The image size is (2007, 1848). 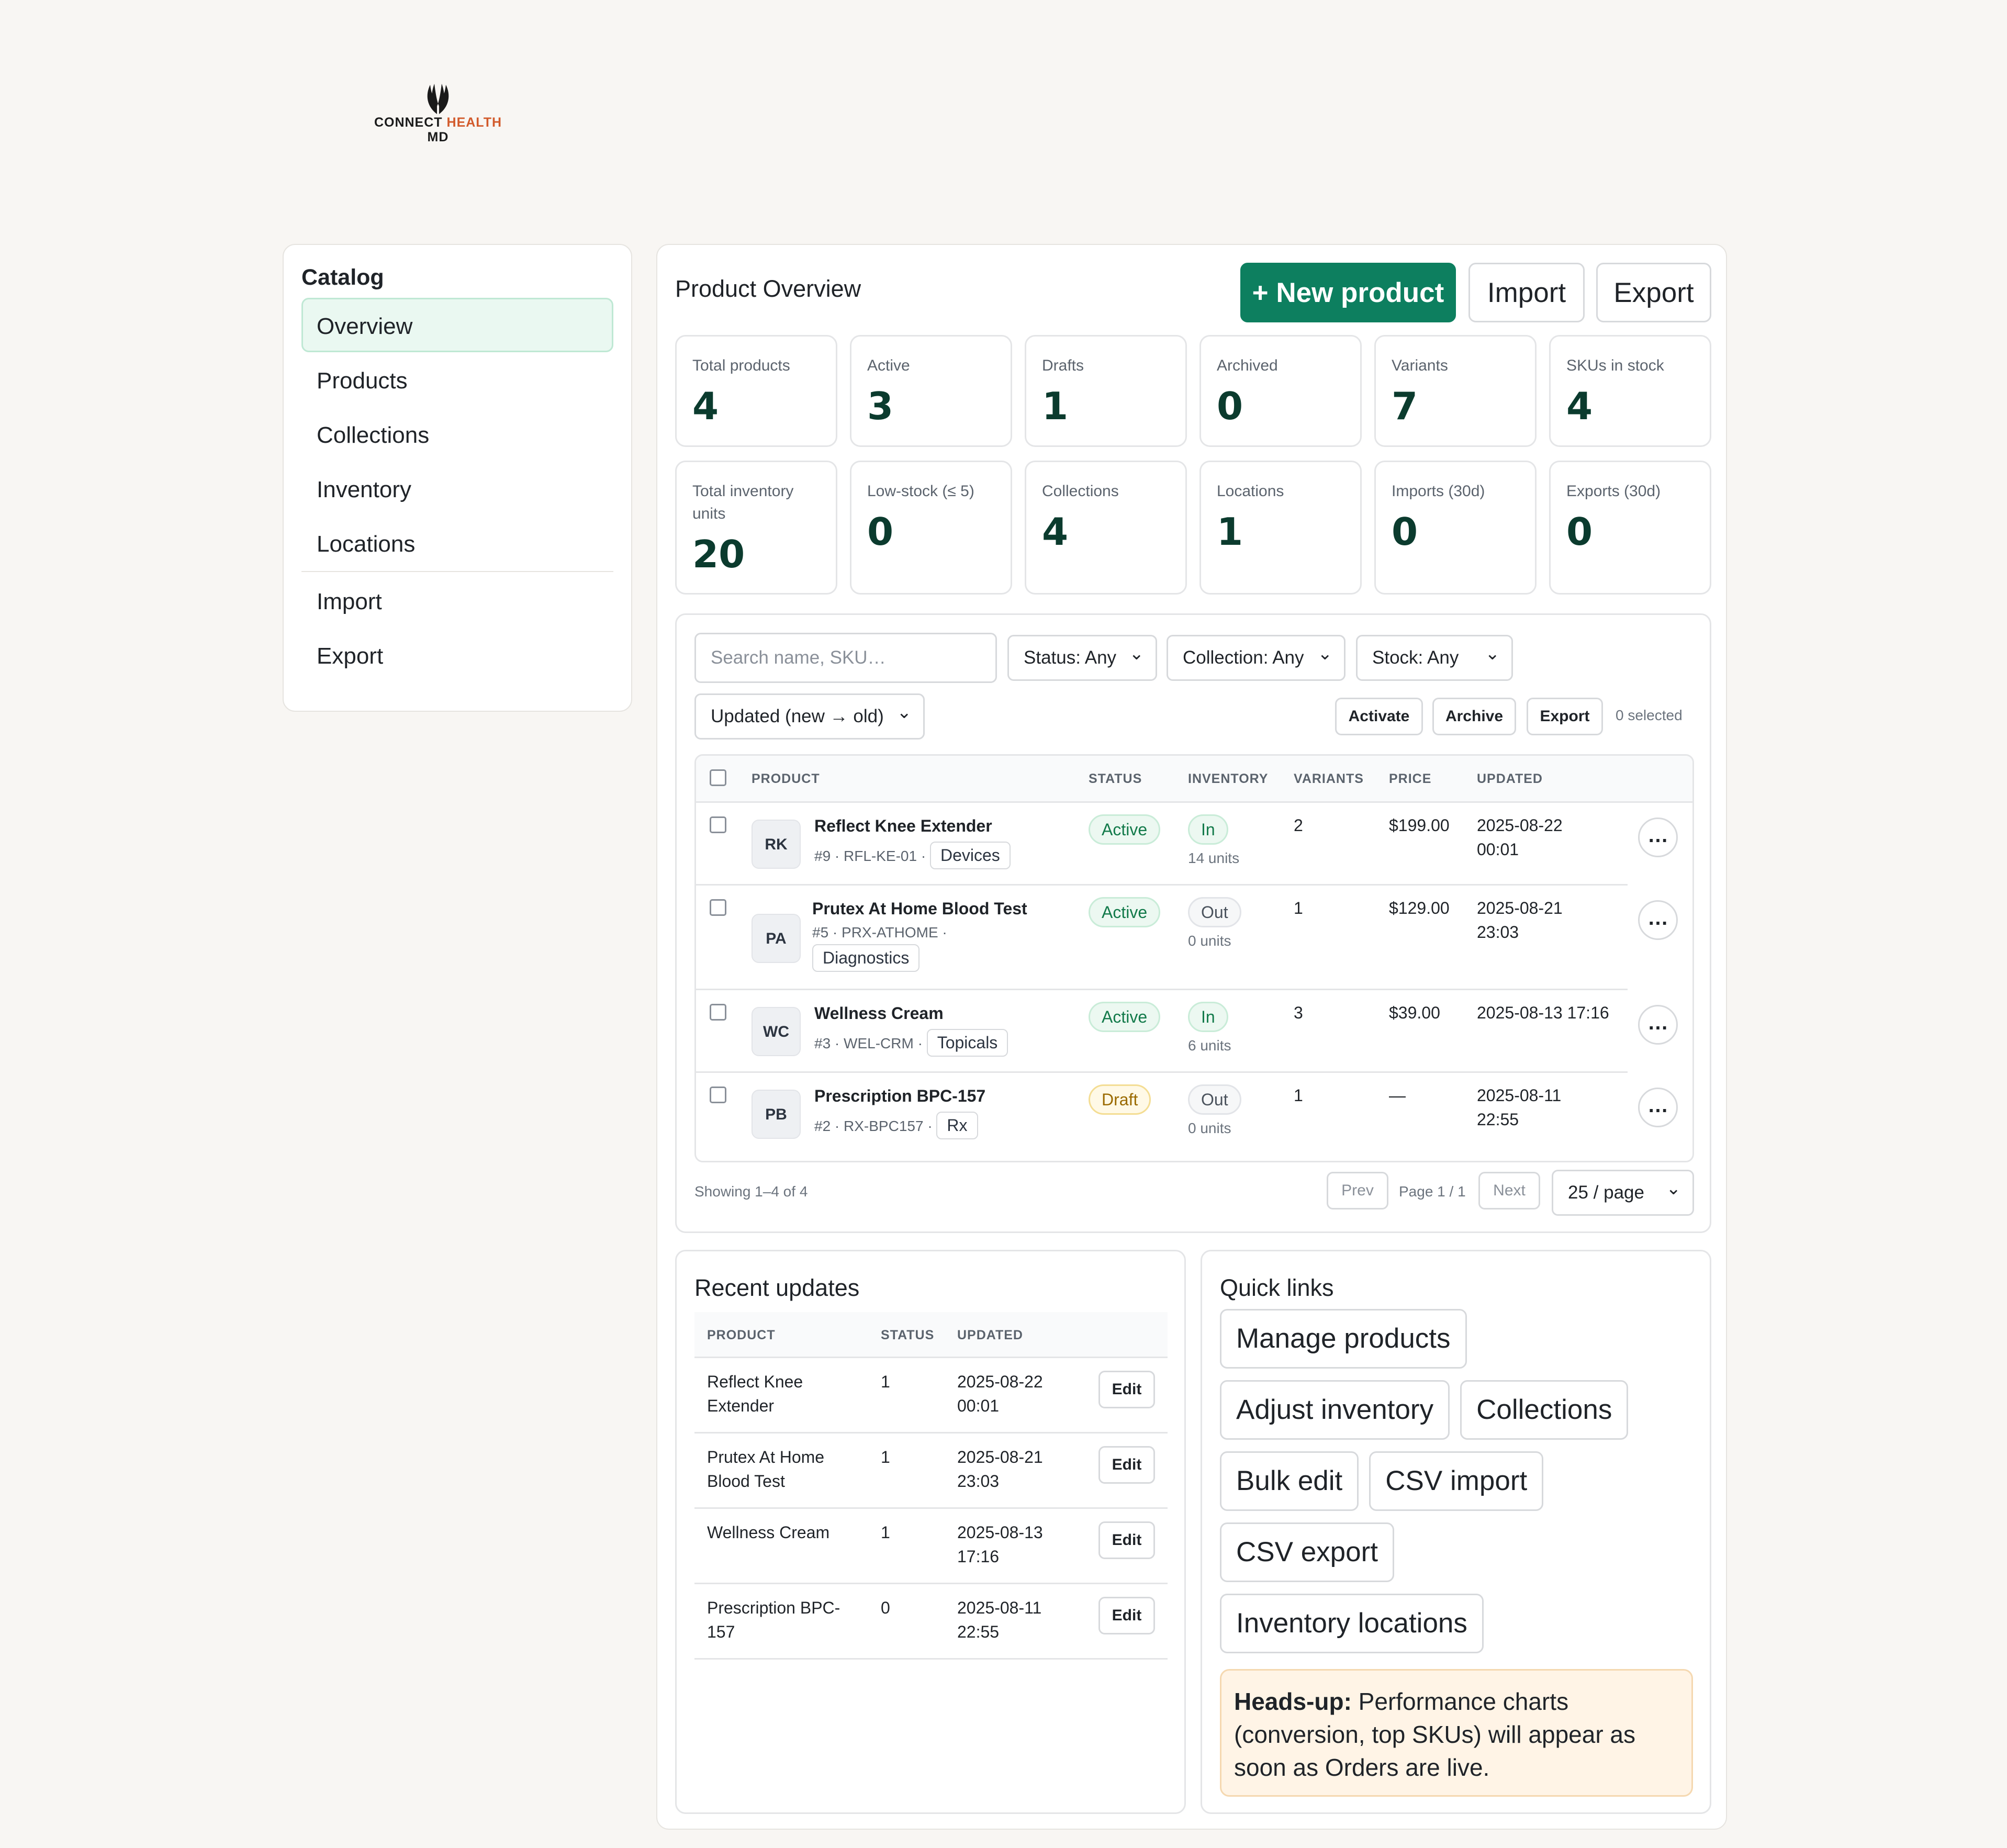 I want to click on status-filter-select: Status: Any, so click(x=1082, y=656).